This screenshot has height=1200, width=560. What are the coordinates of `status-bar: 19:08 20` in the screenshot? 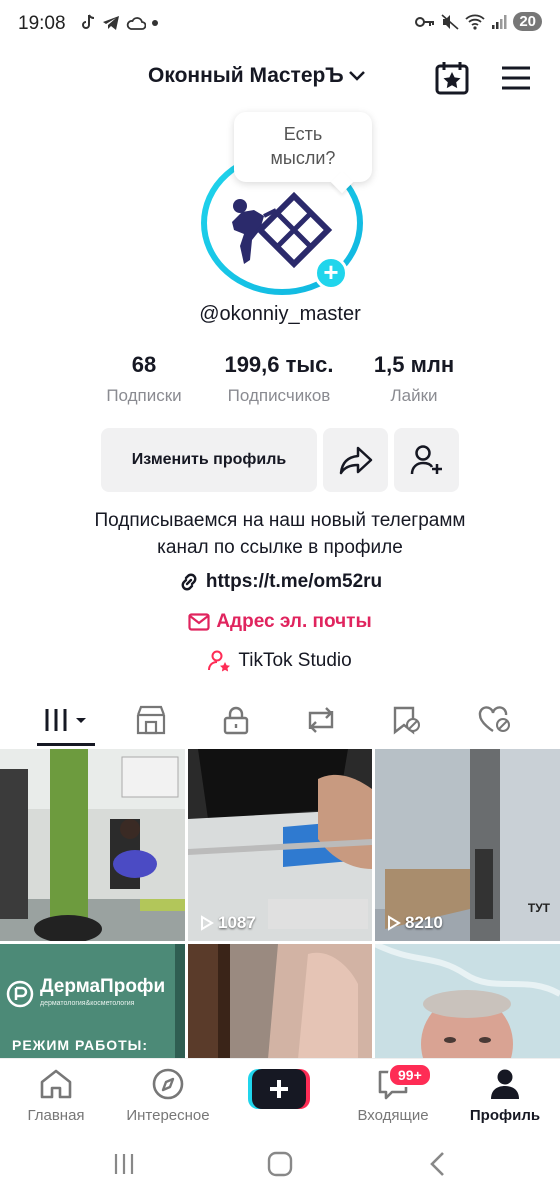 It's located at (280, 25).